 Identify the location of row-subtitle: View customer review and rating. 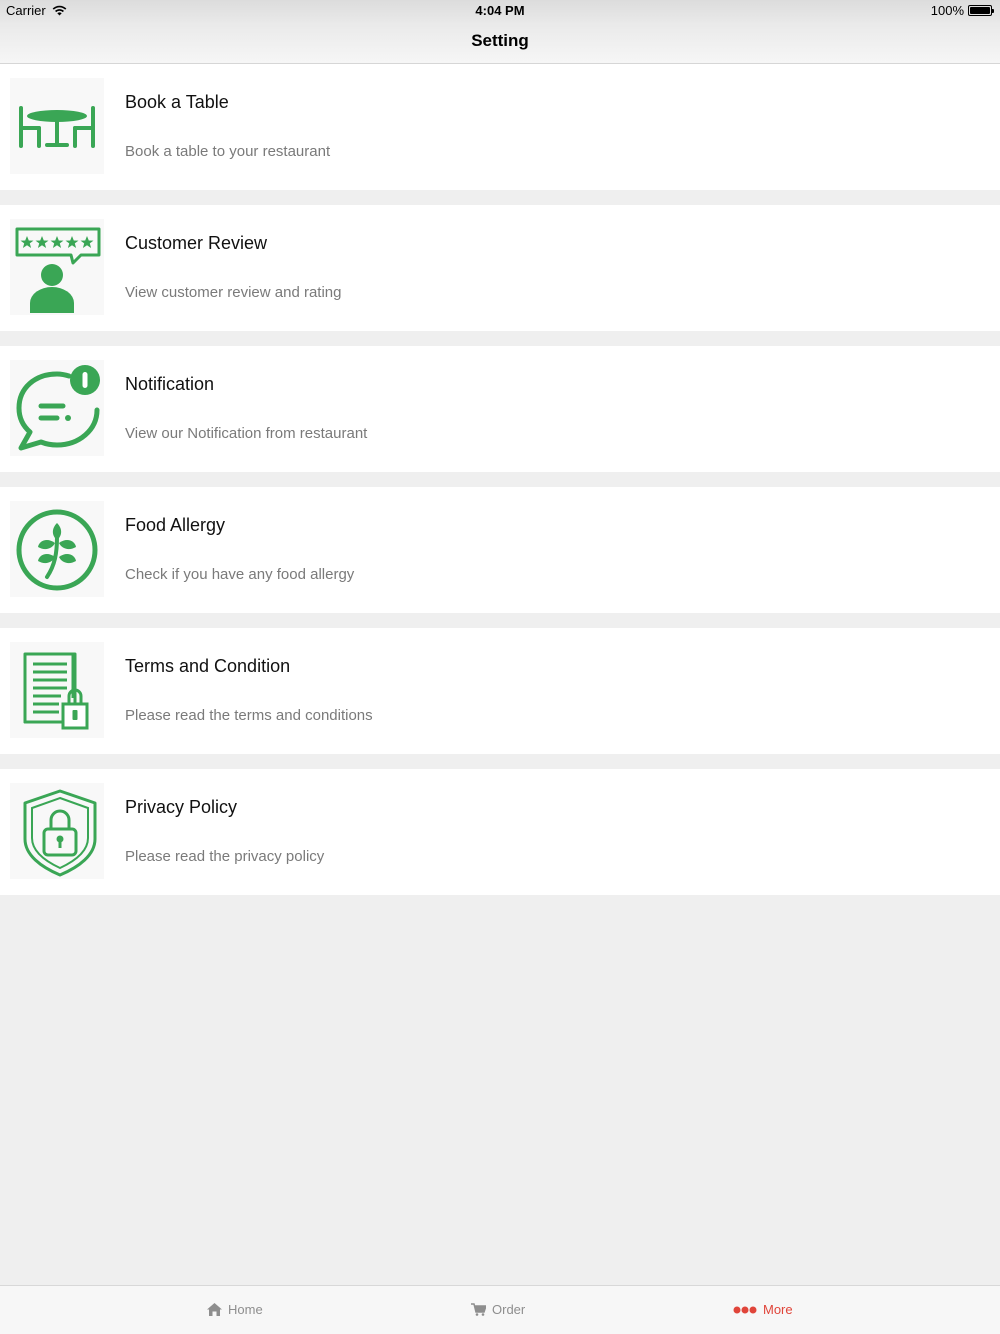
(233, 292).